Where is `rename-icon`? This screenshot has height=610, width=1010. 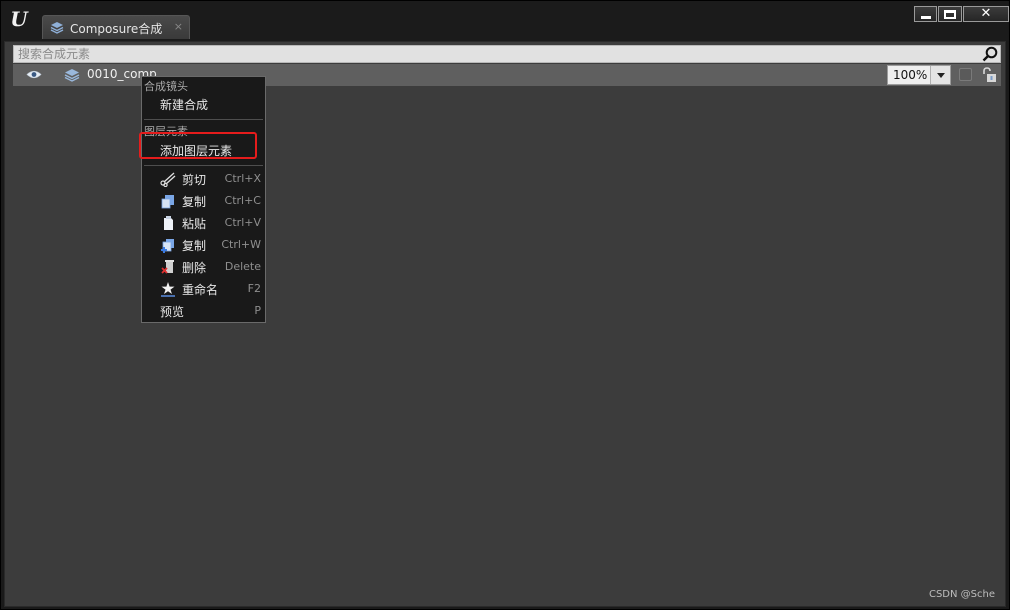 rename-icon is located at coordinates (168, 289).